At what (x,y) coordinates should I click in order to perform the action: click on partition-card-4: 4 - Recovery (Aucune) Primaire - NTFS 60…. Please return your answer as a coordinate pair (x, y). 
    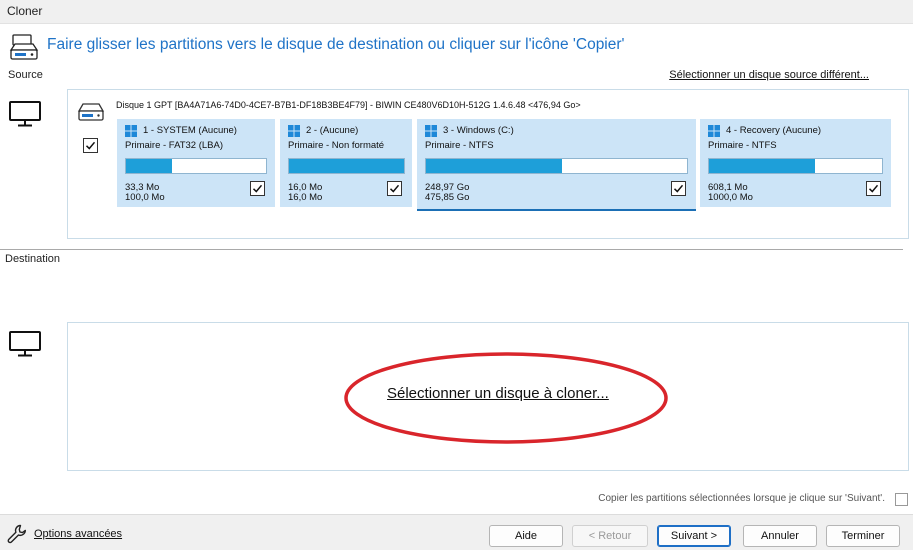
    Looking at the image, I should click on (795, 163).